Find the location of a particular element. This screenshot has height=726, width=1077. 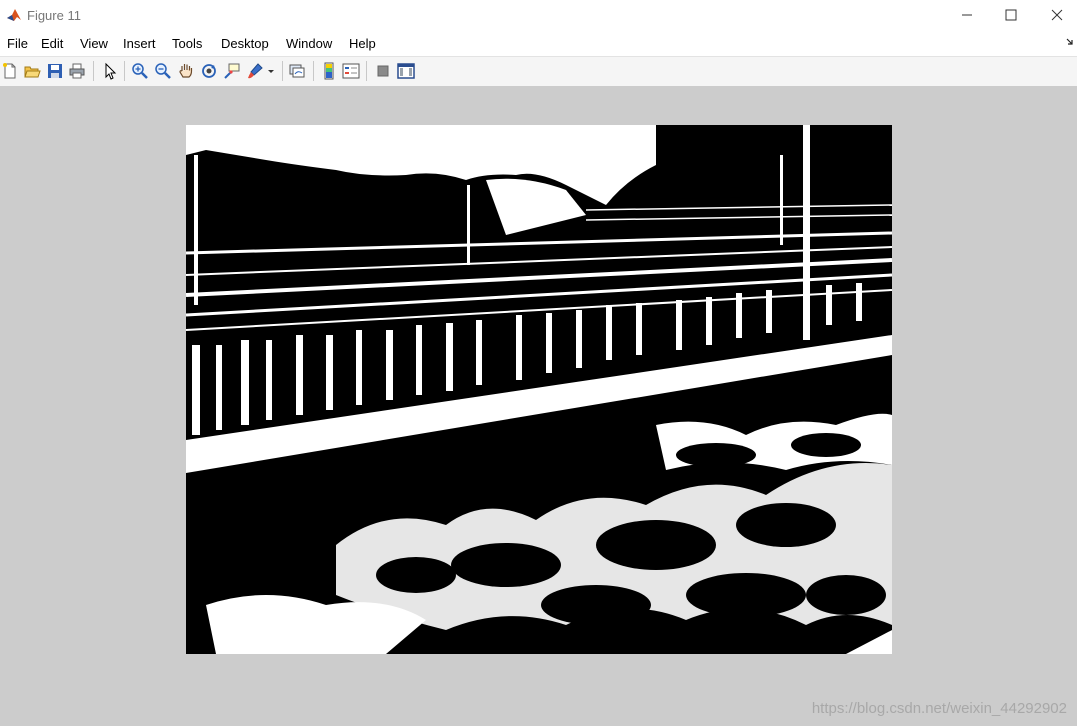

maximize-icon is located at coordinates (1011, 15).